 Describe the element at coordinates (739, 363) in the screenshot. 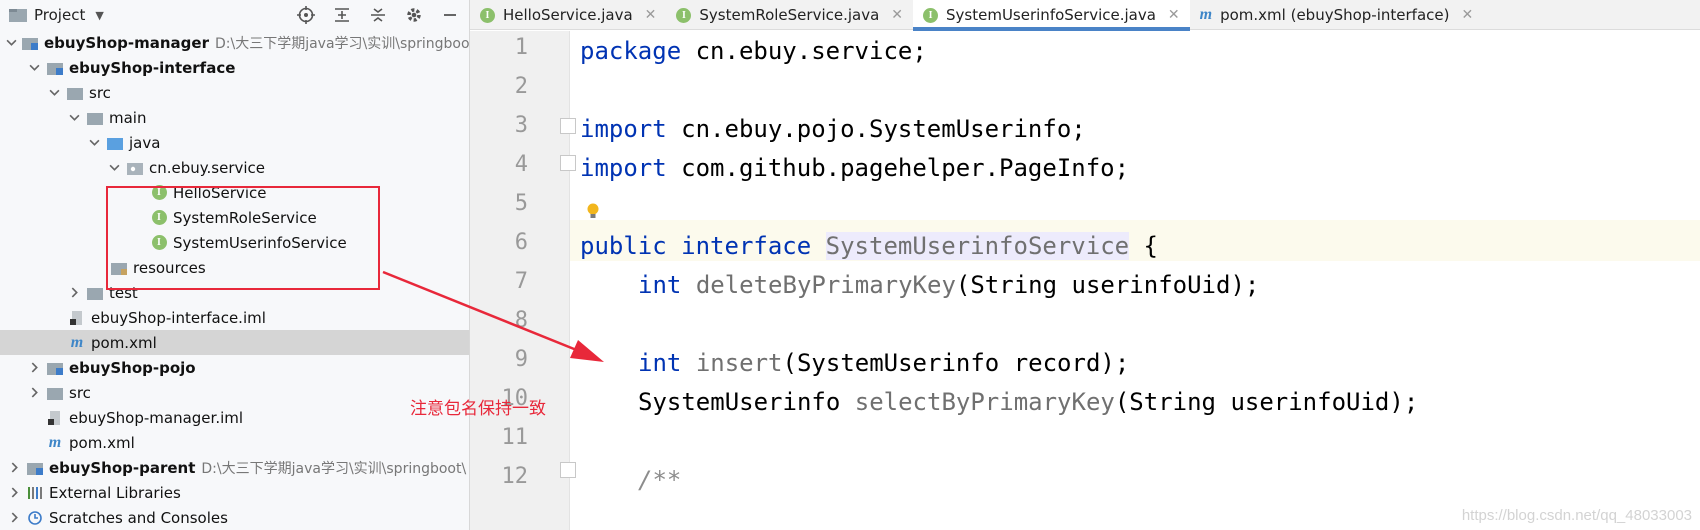

I see `method-name: insert` at that location.